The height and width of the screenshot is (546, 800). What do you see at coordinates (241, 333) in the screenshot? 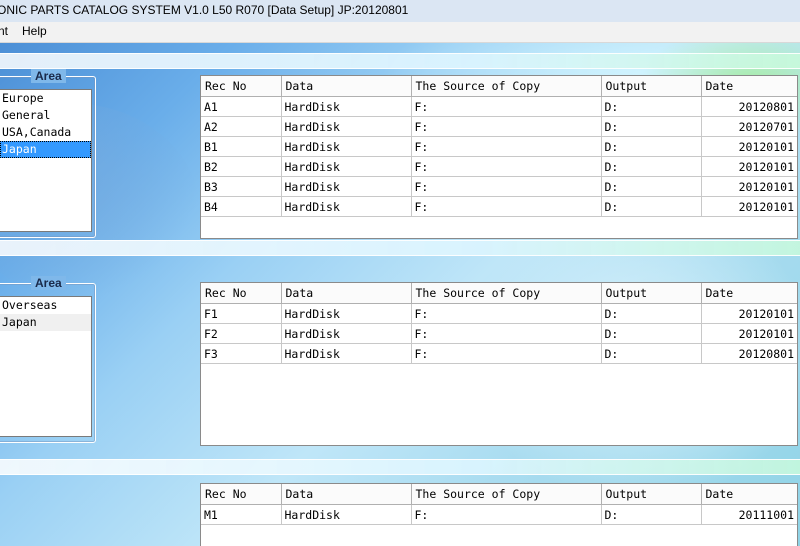
I see `cell-rec-no: F2` at bounding box center [241, 333].